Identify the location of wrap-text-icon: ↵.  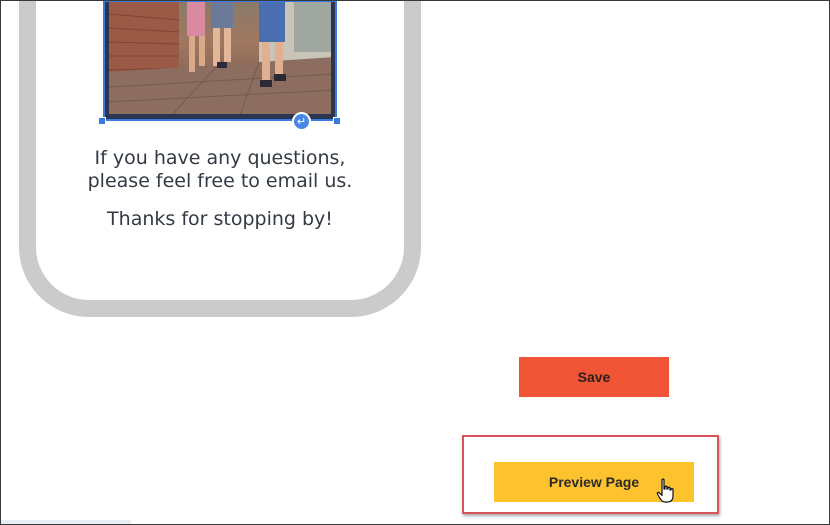
(301, 121).